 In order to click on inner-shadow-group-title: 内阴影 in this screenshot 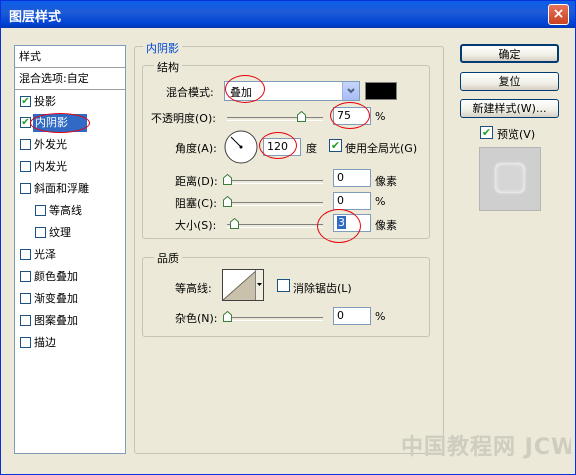, I will do `click(162, 48)`.